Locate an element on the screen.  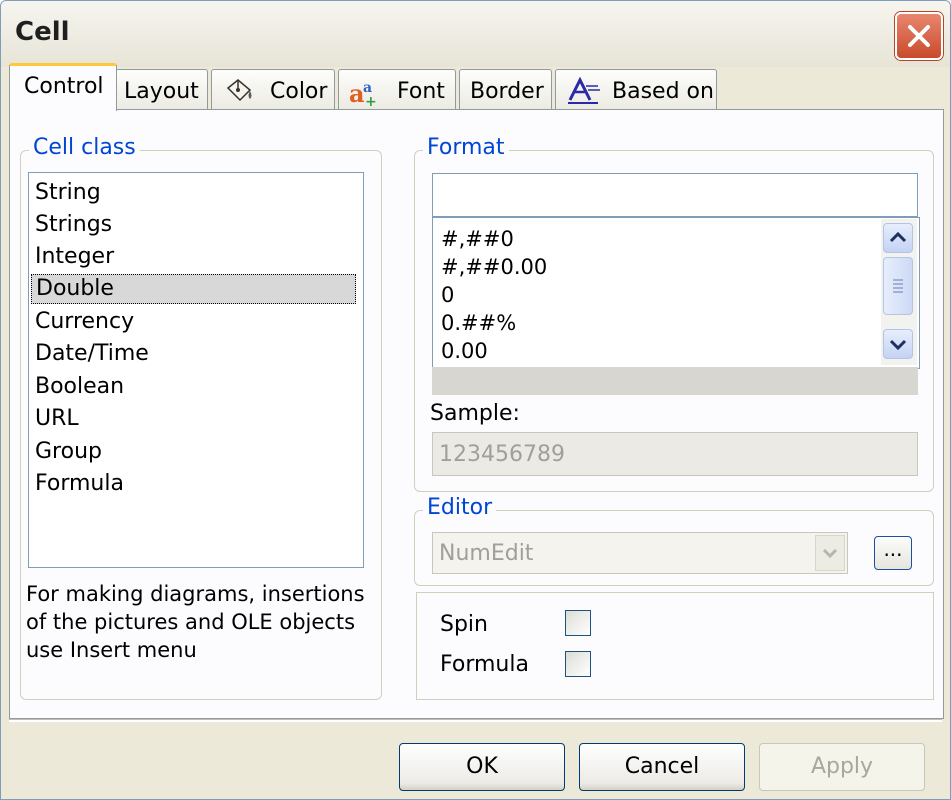
ok-button: OK is located at coordinates (482, 767).